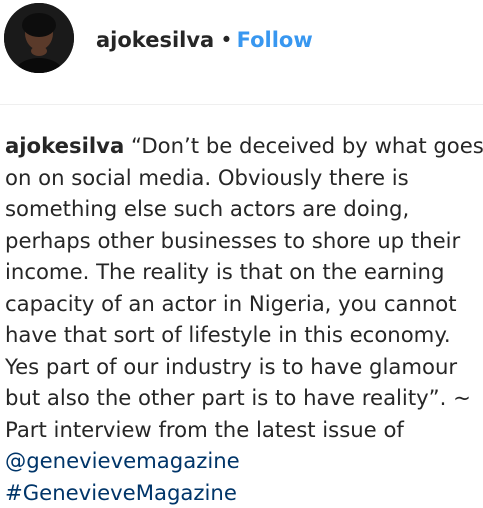 This screenshot has height=508, width=483. I want to click on caption-username-link: ajokesilva, so click(64, 145).